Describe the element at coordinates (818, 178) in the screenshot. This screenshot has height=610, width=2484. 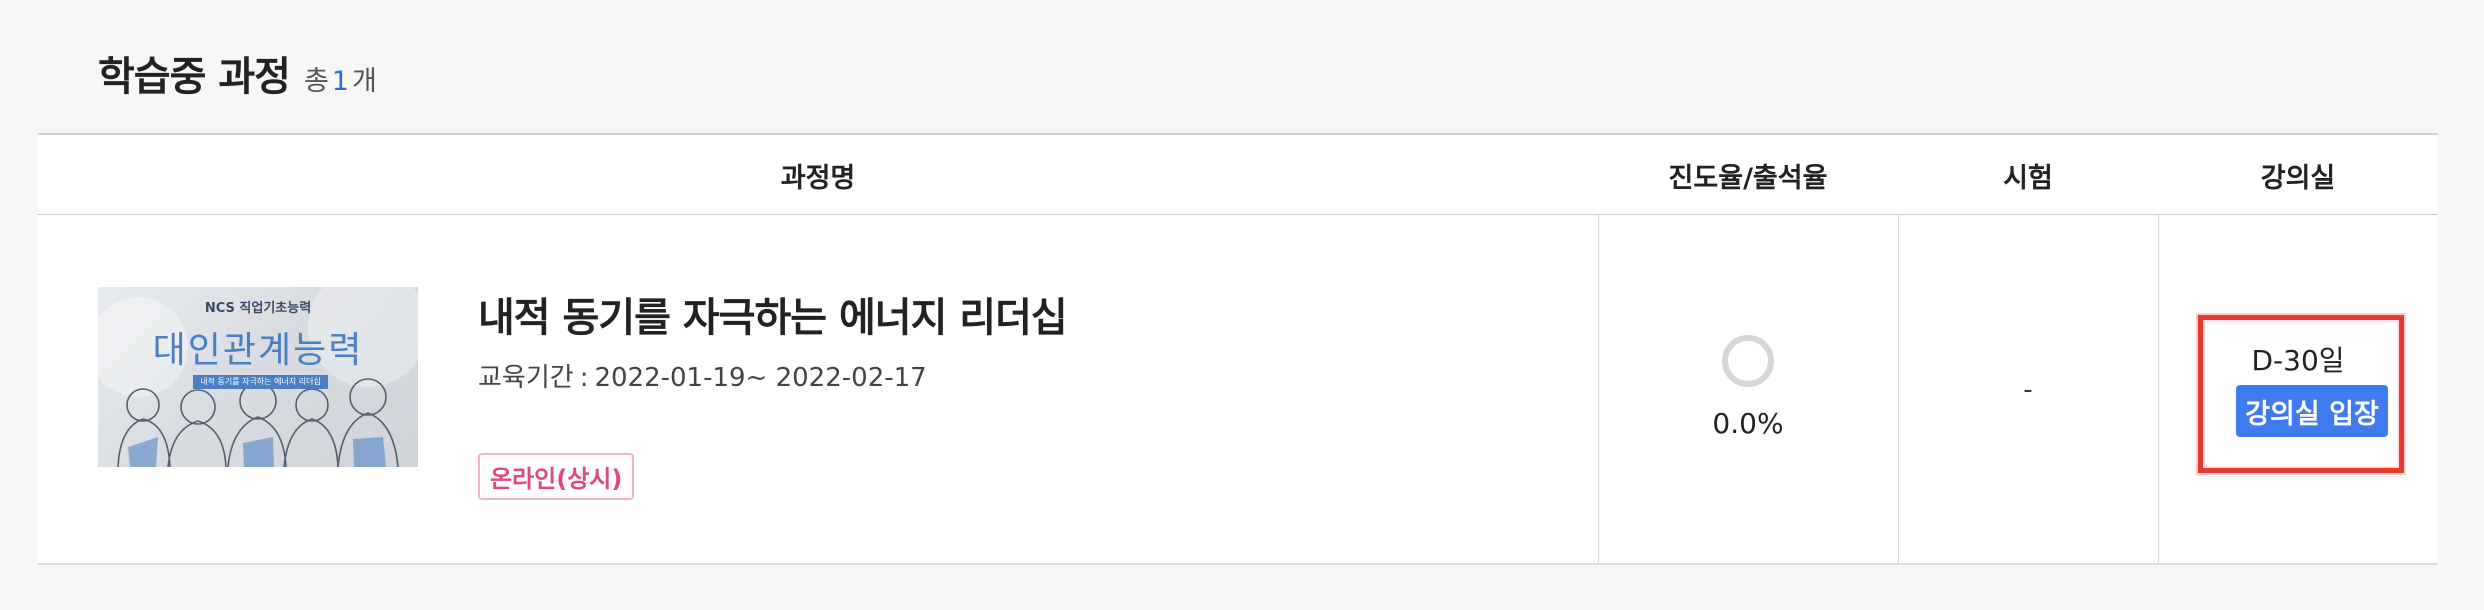
I see `column-header-course: 과정명` at that location.